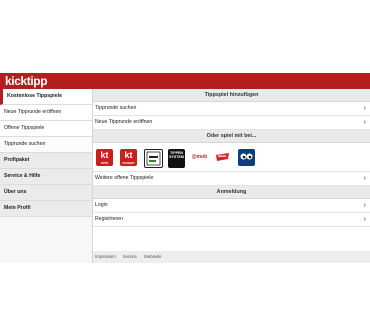 The height and width of the screenshot is (333, 370). I want to click on row-neue-tipprunde-eroeffnen: Neue Tipprunde eröffnen ›, so click(231, 123).